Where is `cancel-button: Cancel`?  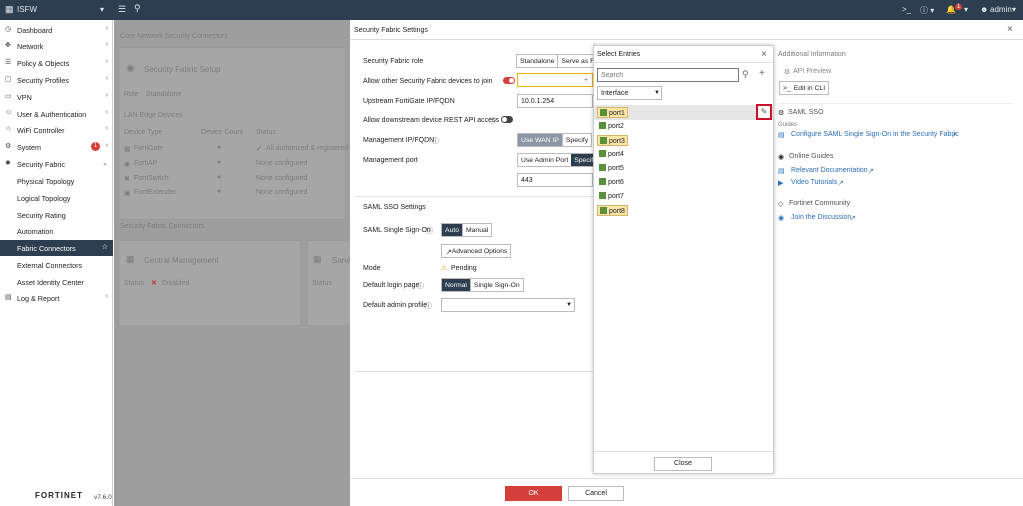 cancel-button: Cancel is located at coordinates (596, 493).